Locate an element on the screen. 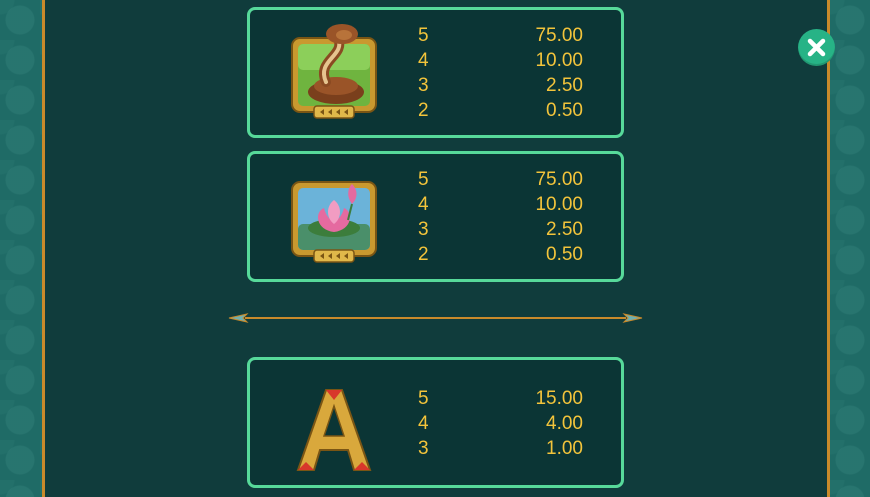 The height and width of the screenshot is (497, 870). close-icon is located at coordinates (816, 47).